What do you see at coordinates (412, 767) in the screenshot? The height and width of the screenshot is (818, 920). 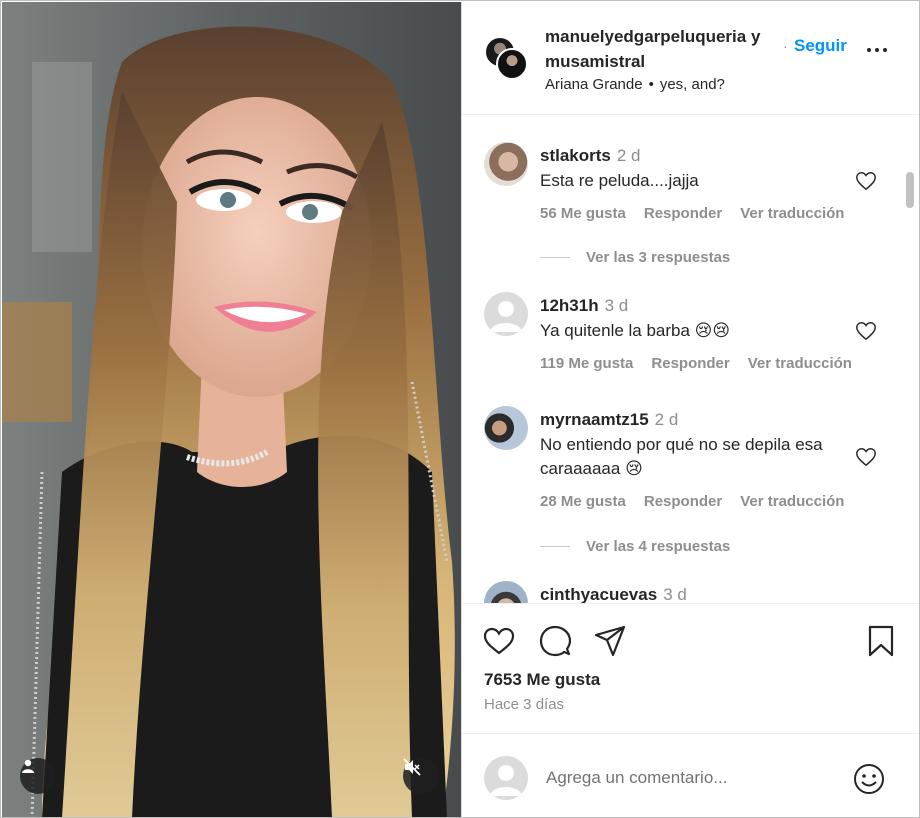 I see `muted-speaker-icon` at bounding box center [412, 767].